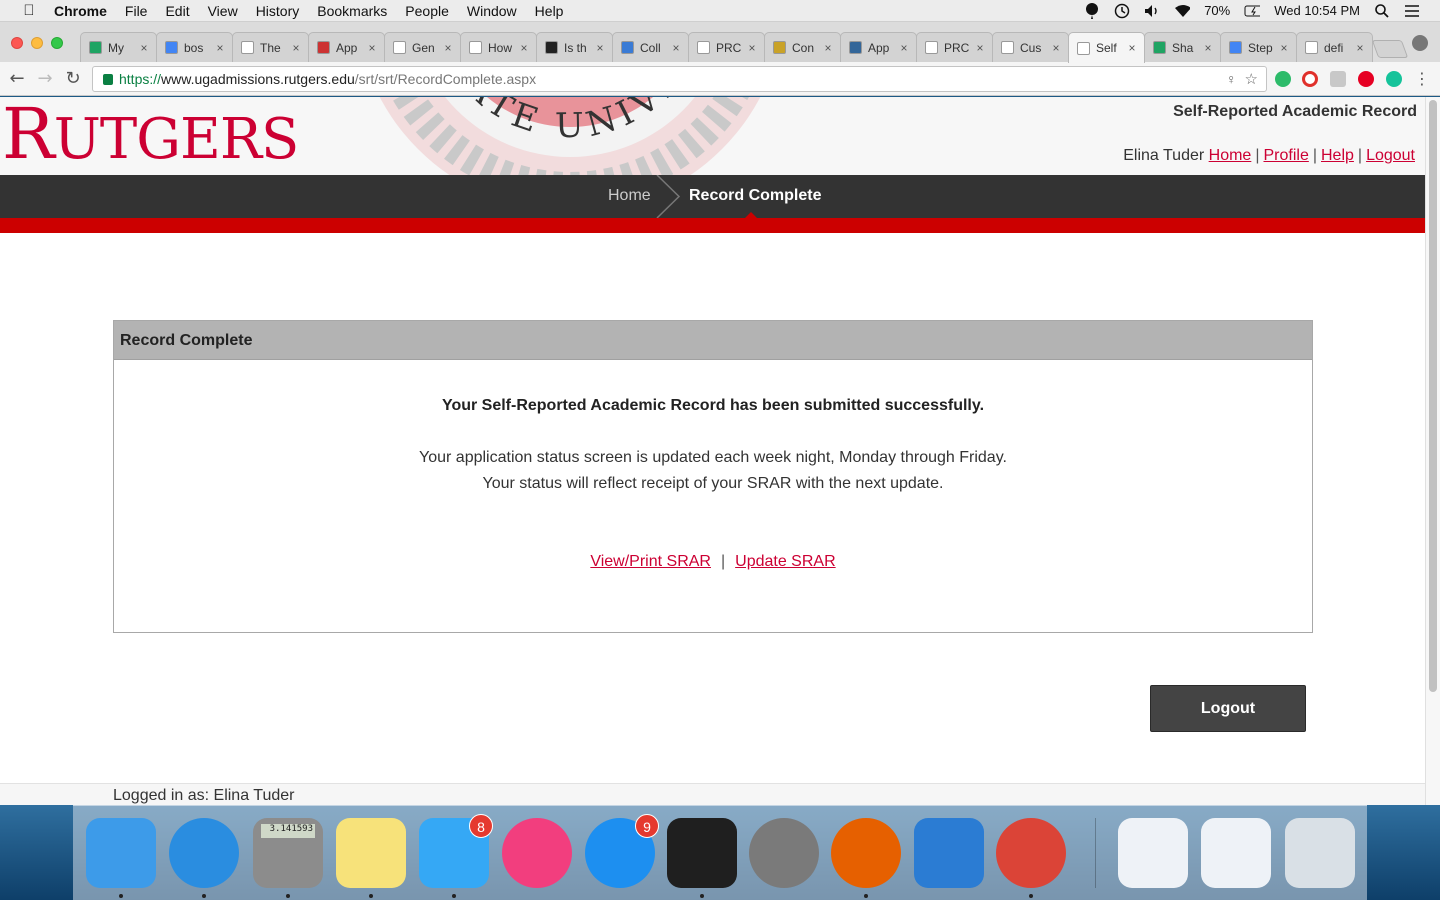 This screenshot has height=900, width=1440. I want to click on messages-icon: 8, so click(456, 851).